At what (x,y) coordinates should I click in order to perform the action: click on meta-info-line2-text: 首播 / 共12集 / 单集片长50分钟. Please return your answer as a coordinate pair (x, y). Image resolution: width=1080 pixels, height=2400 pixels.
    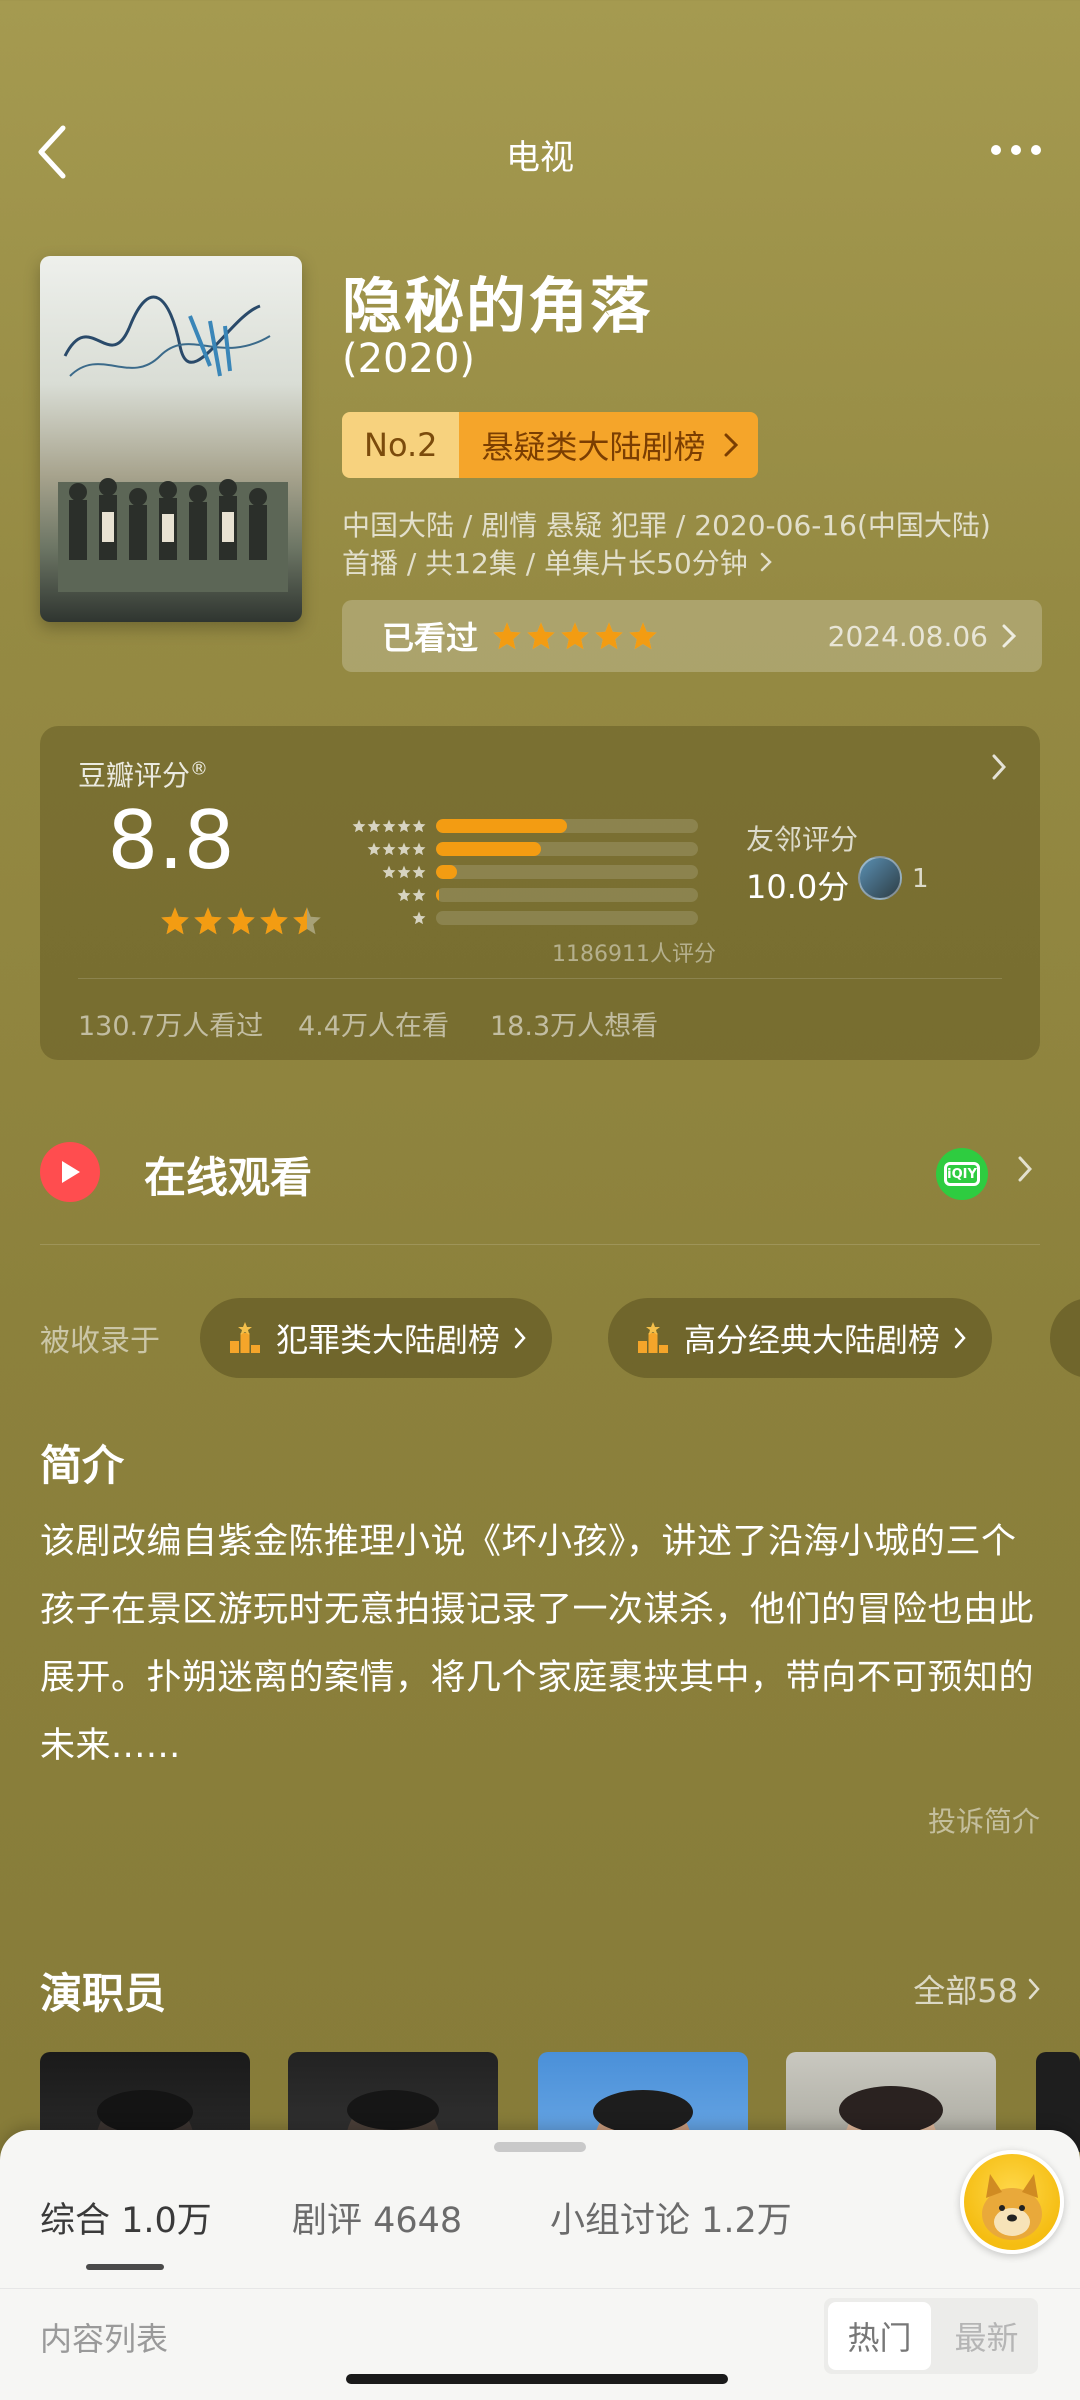
    Looking at the image, I should click on (545, 563).